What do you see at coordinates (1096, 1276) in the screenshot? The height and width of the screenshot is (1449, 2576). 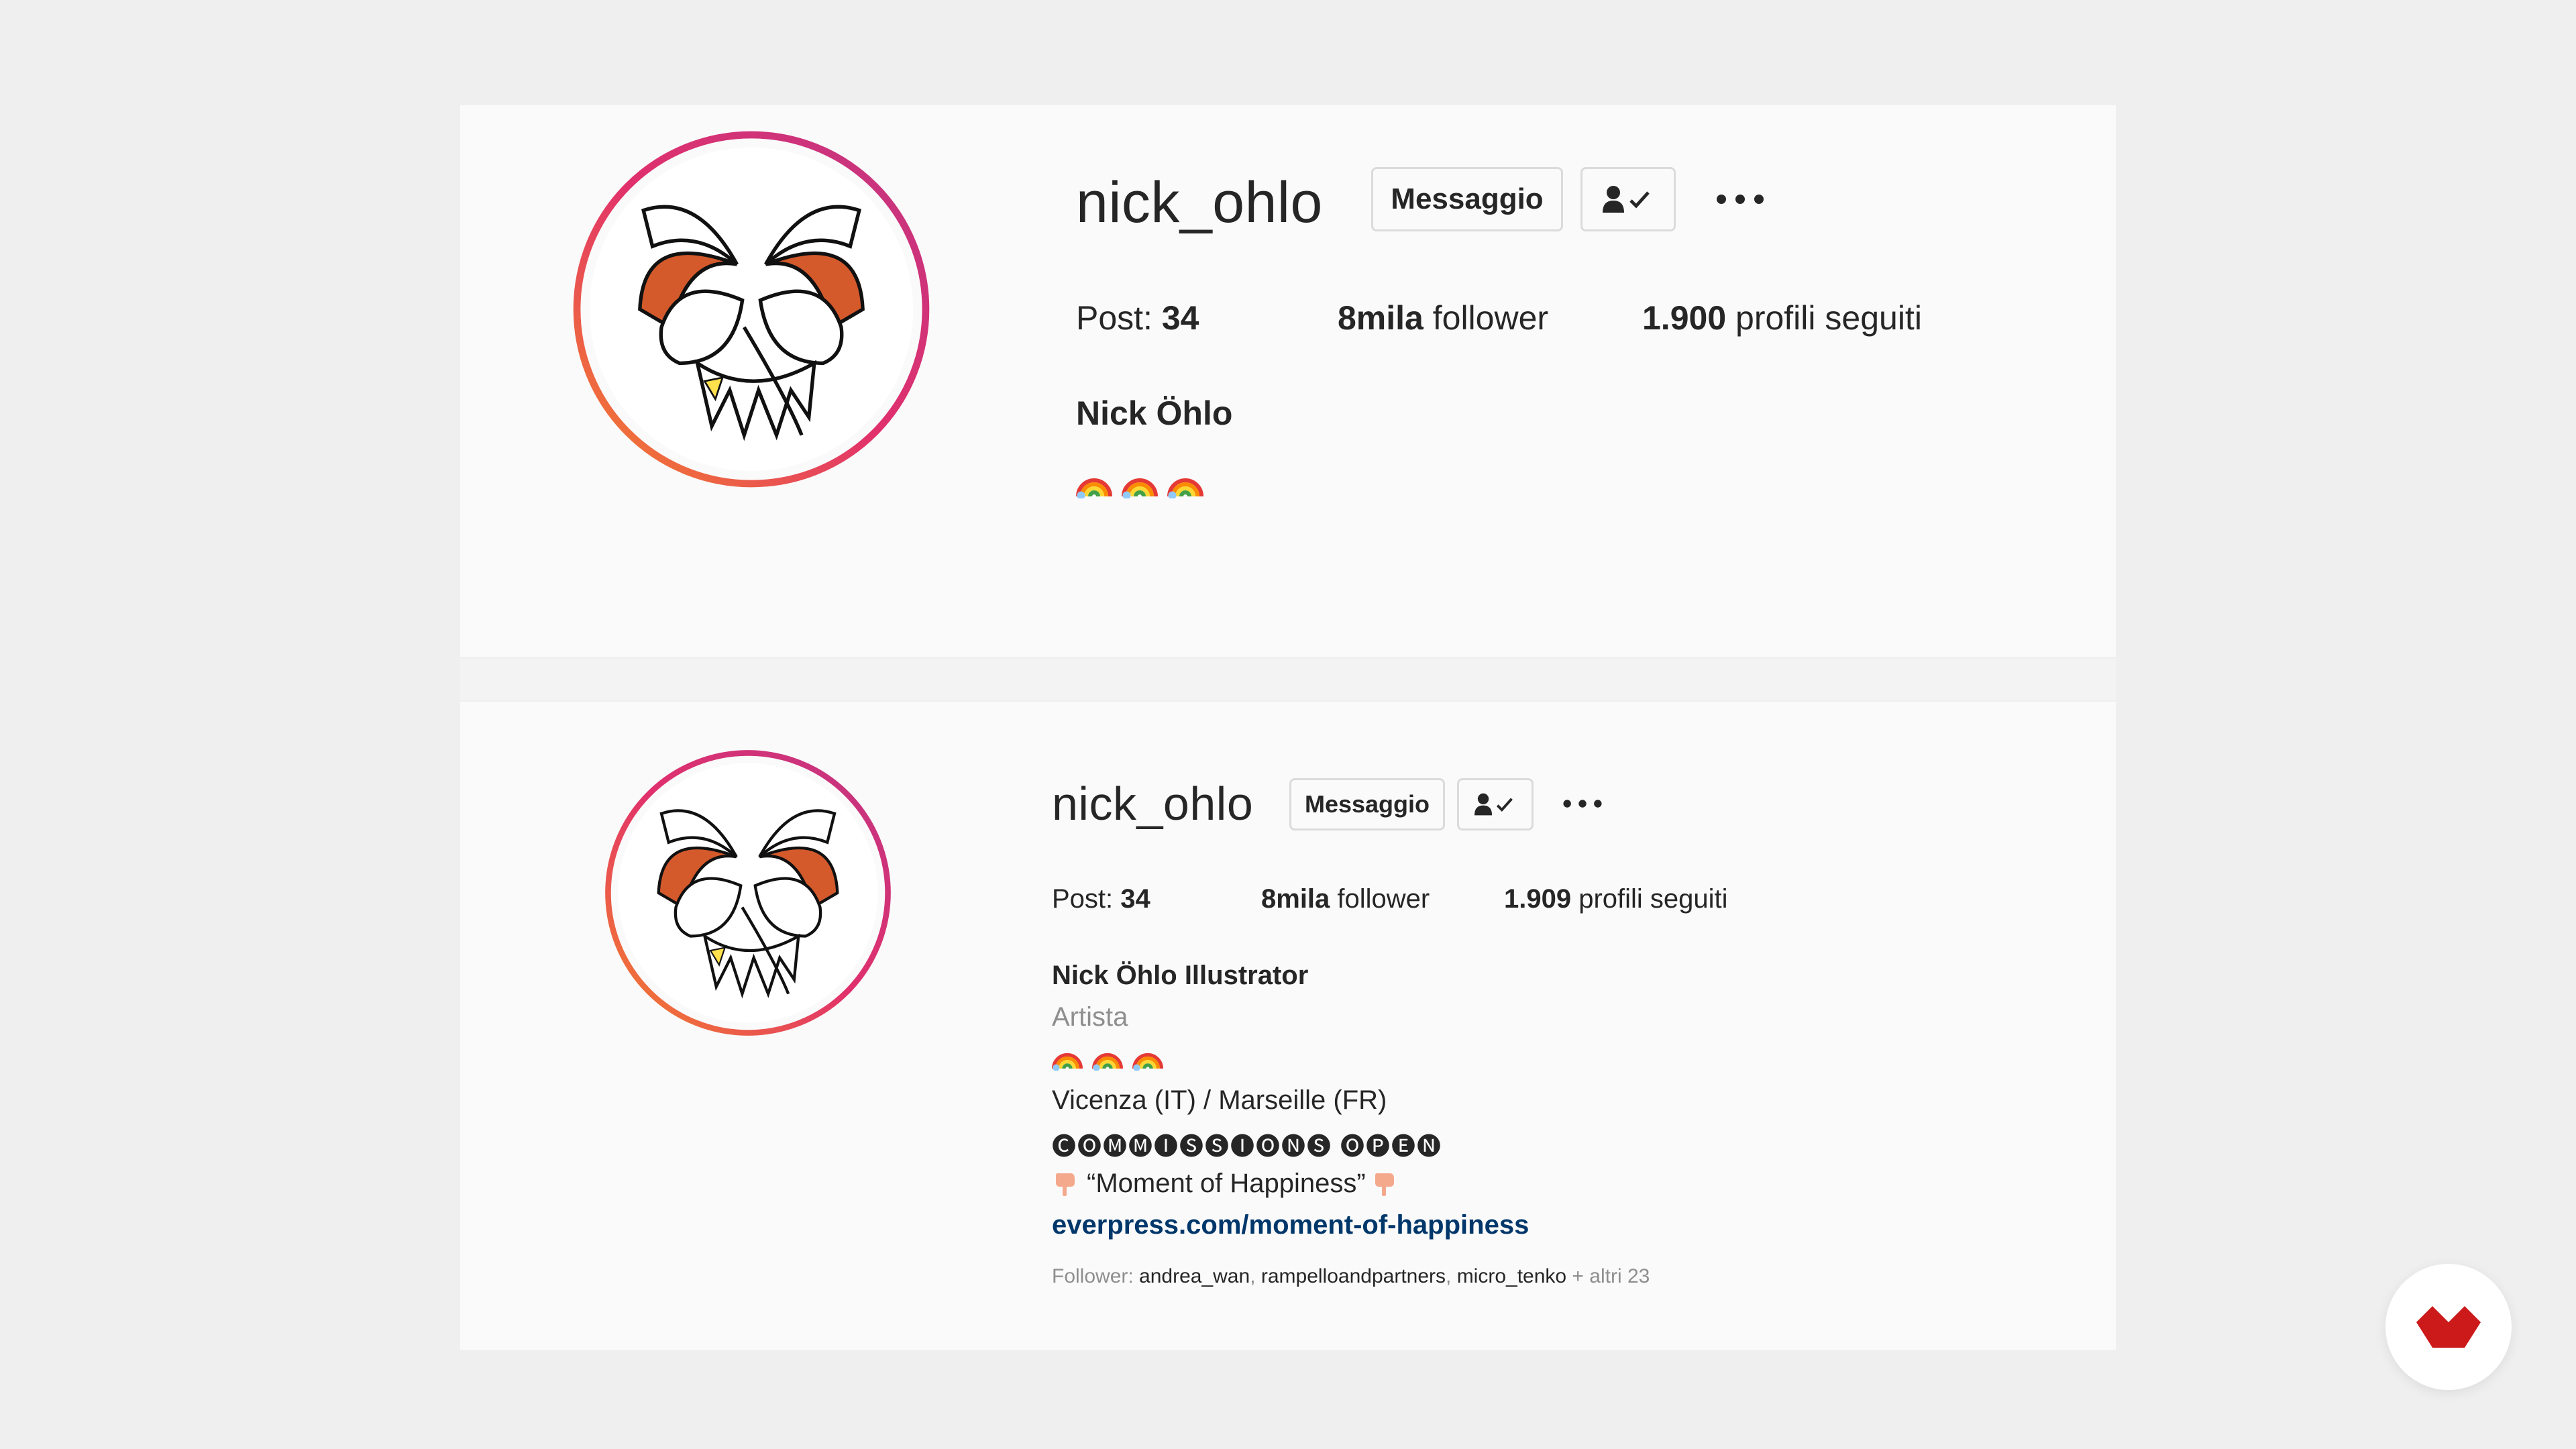 I see `followed-by-label: Follower:` at bounding box center [1096, 1276].